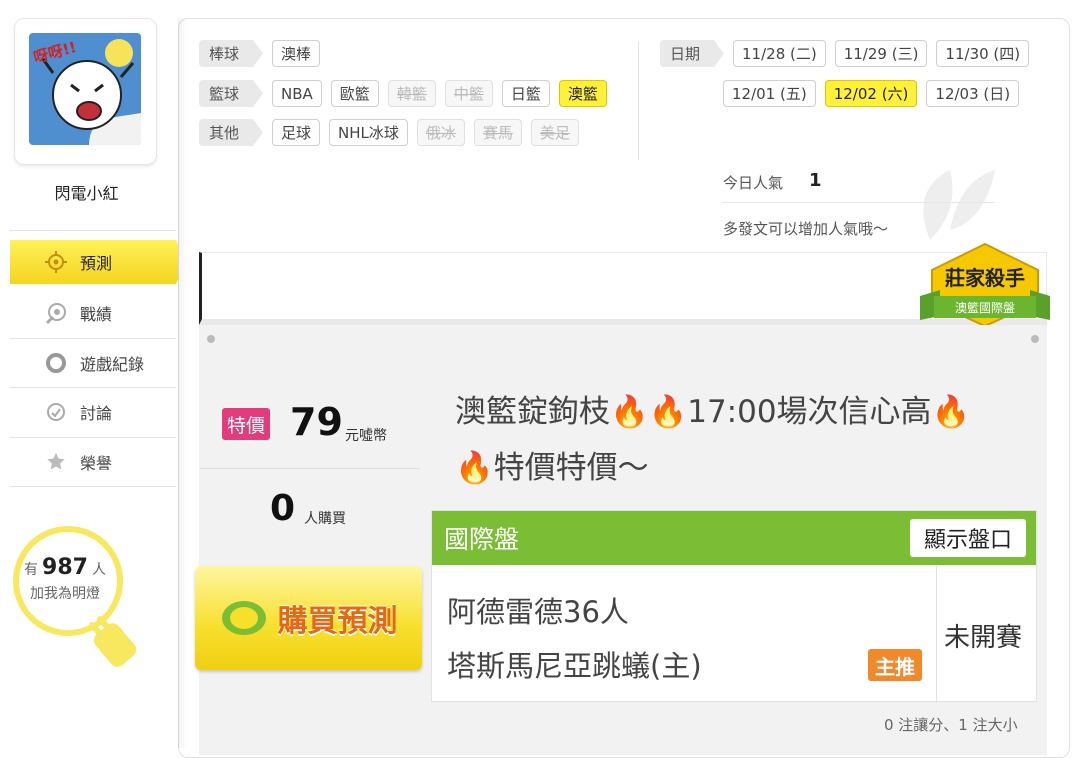  I want to click on fans-suffix: 人, so click(98, 570).